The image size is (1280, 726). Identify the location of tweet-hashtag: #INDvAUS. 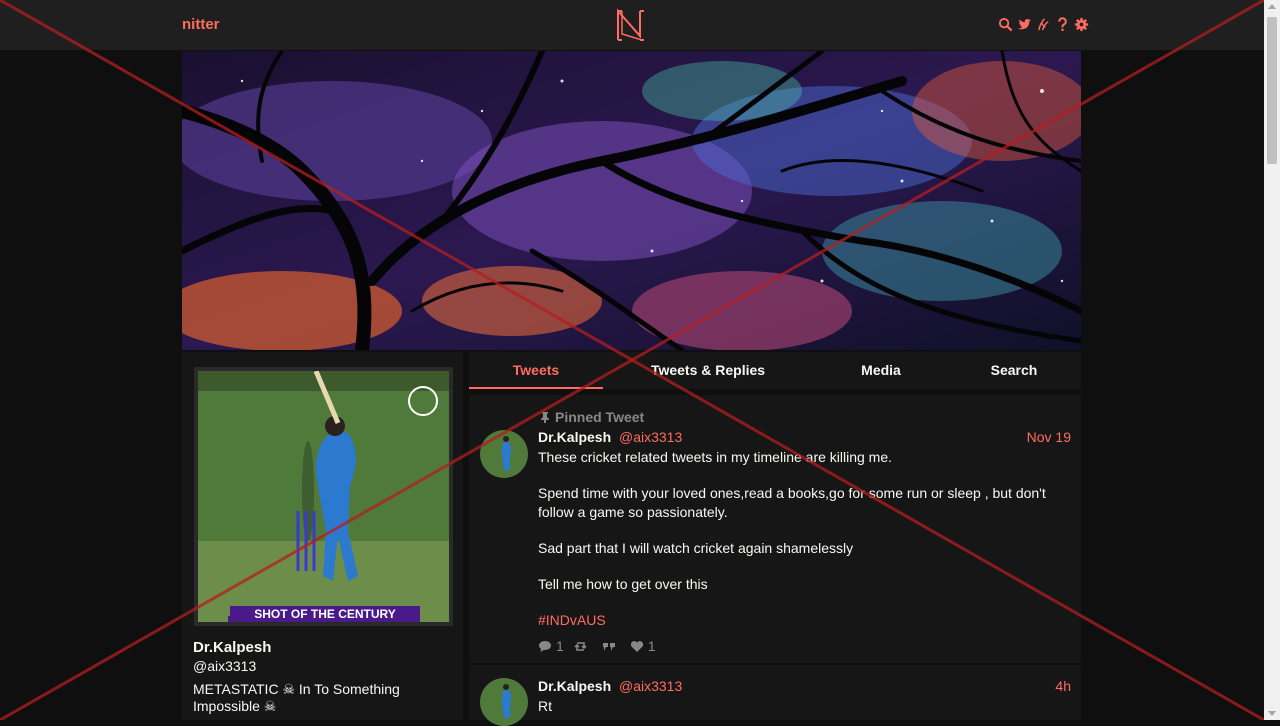
(572, 620).